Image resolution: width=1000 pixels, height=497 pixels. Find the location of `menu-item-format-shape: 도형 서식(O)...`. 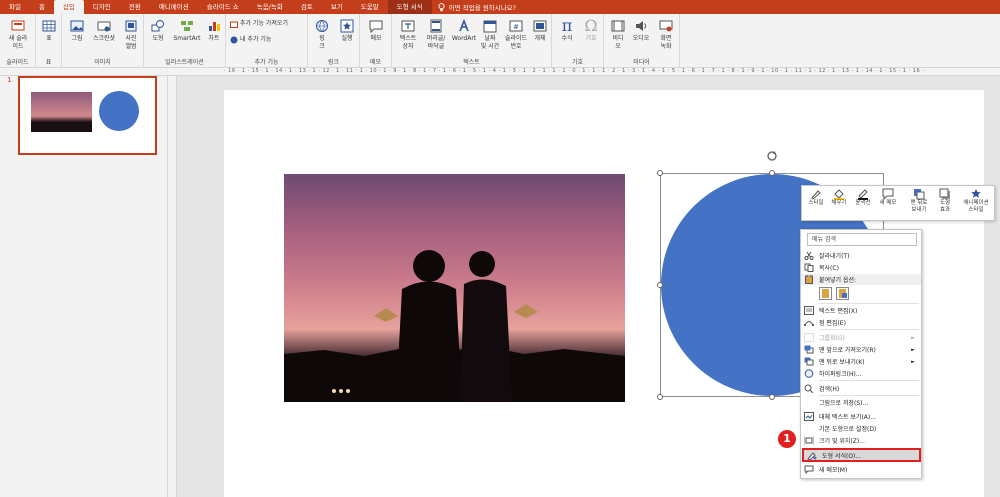

menu-item-format-shape: 도형 서식(O)... is located at coordinates (861, 455).